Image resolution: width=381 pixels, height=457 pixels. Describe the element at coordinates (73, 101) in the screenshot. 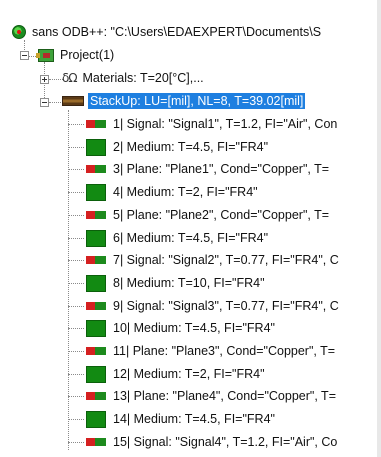

I see `stackup-icon` at that location.